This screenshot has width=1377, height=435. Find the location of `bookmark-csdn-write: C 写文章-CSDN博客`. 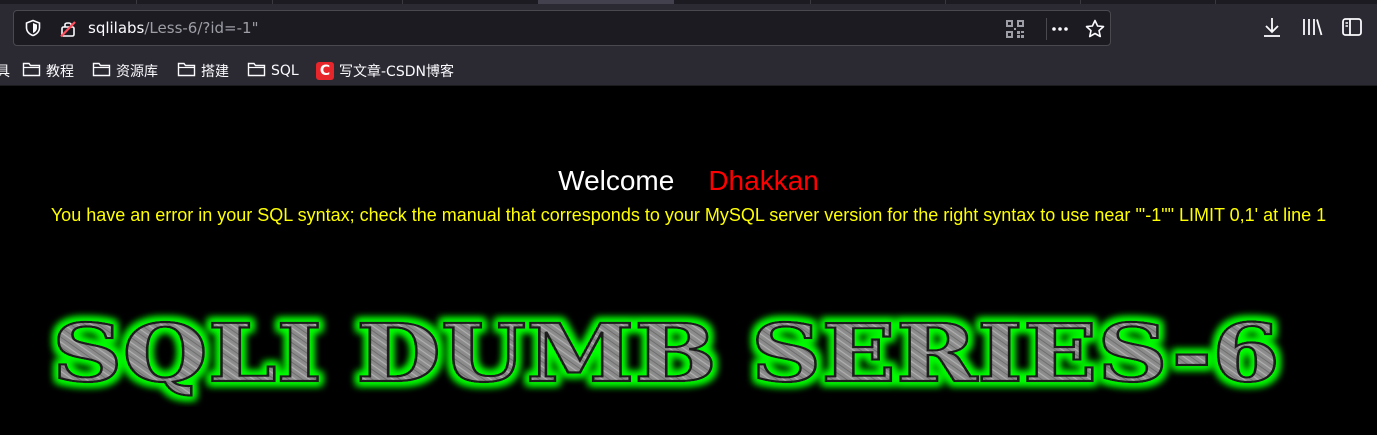

bookmark-csdn-write: C 写文章-CSDN博客 is located at coordinates (385, 71).